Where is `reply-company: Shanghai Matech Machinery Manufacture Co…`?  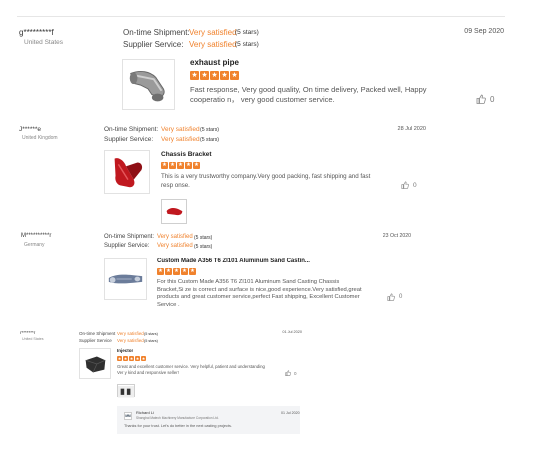 reply-company: Shanghai Matech Machinery Manufacture Co… is located at coordinates (177, 418).